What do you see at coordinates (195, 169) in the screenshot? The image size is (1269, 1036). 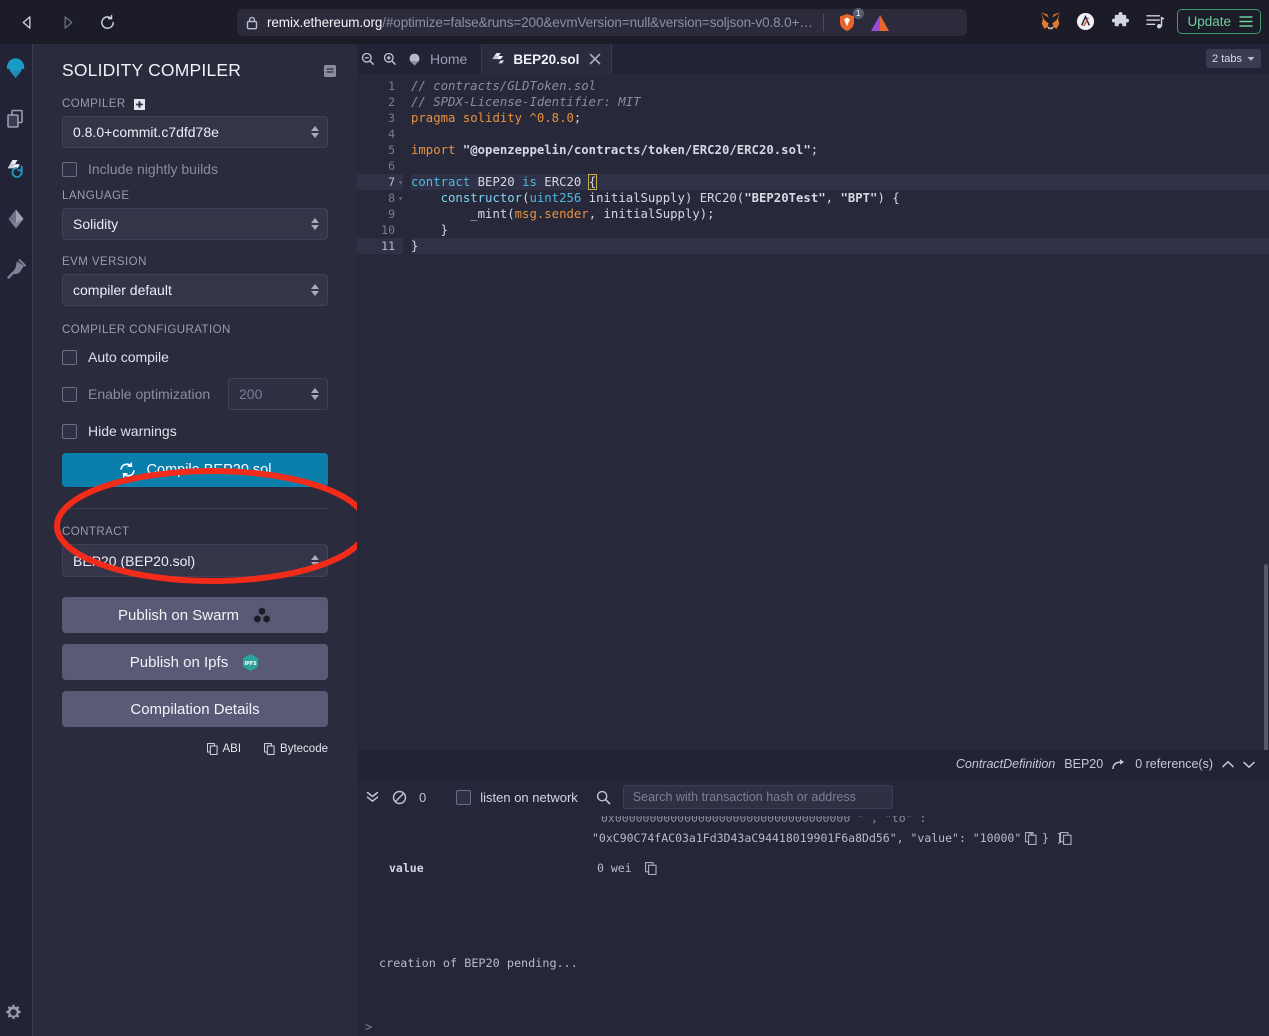 I see `include-nightly-builds-row: Include nightly builds` at bounding box center [195, 169].